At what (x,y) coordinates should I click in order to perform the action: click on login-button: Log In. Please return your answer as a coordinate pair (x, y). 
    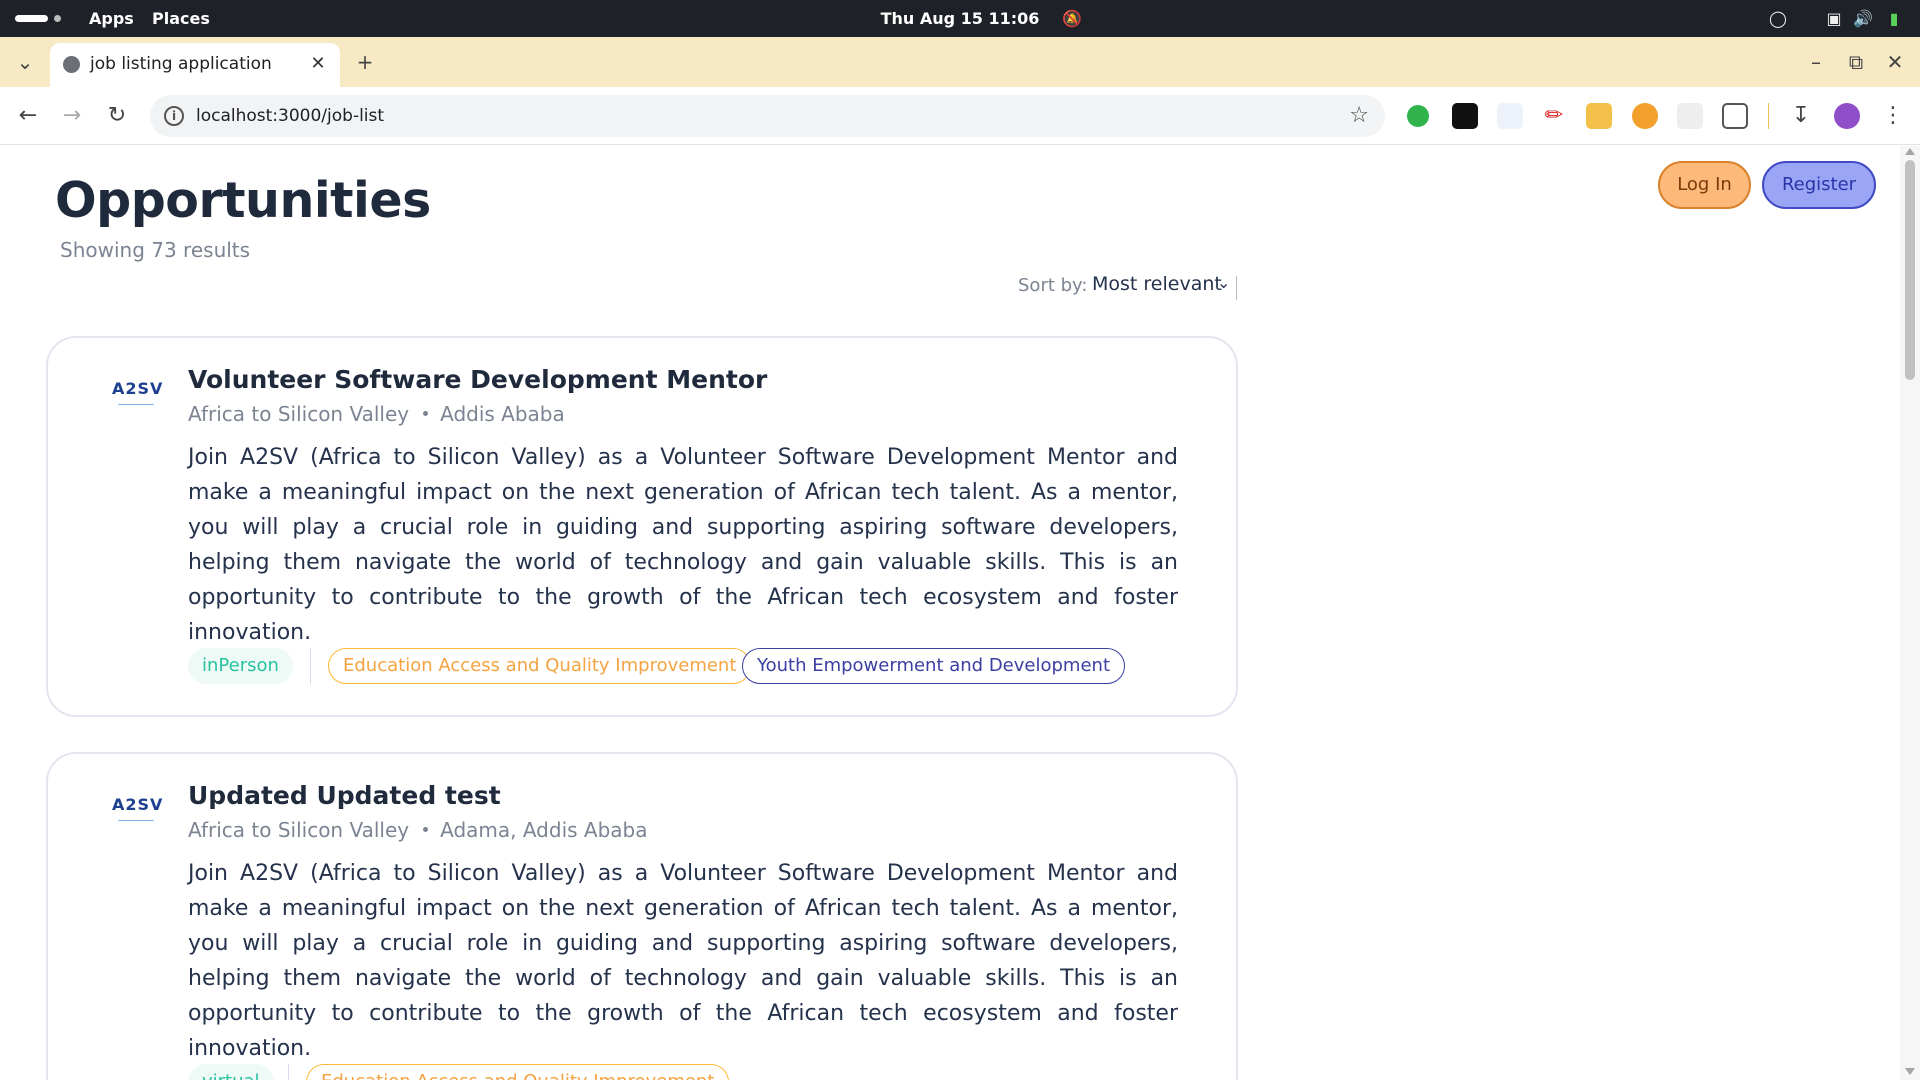
    Looking at the image, I should click on (1704, 185).